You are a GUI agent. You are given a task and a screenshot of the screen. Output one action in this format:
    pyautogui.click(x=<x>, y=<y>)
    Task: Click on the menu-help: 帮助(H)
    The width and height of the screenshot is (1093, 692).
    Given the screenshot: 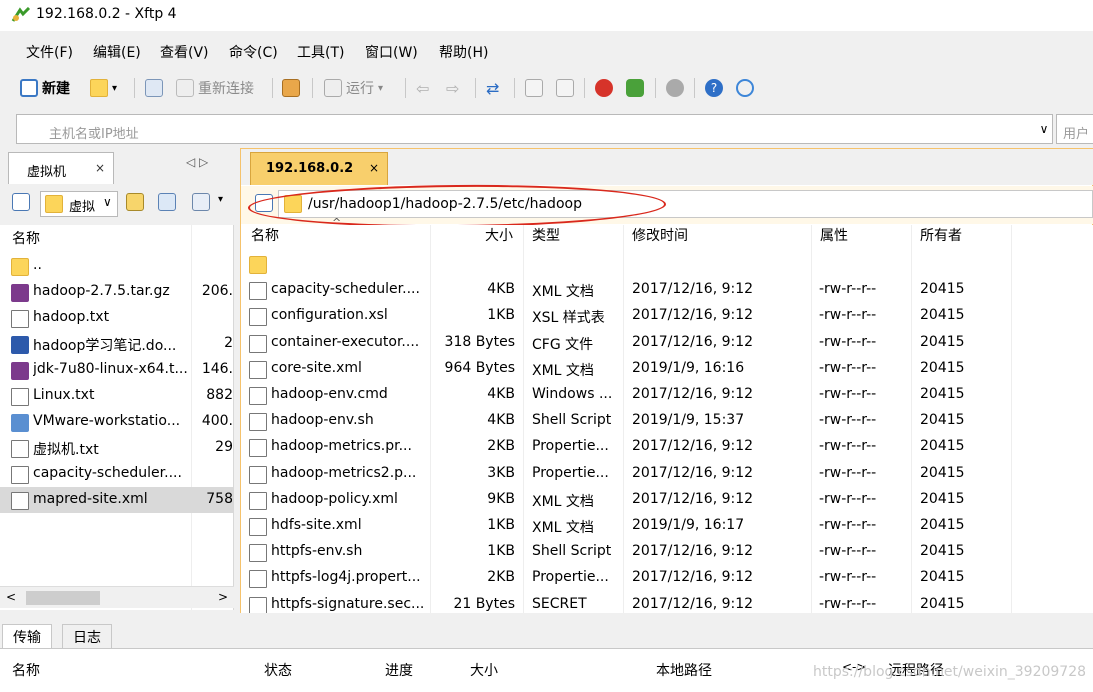 What is the action you would take?
    pyautogui.click(x=463, y=52)
    